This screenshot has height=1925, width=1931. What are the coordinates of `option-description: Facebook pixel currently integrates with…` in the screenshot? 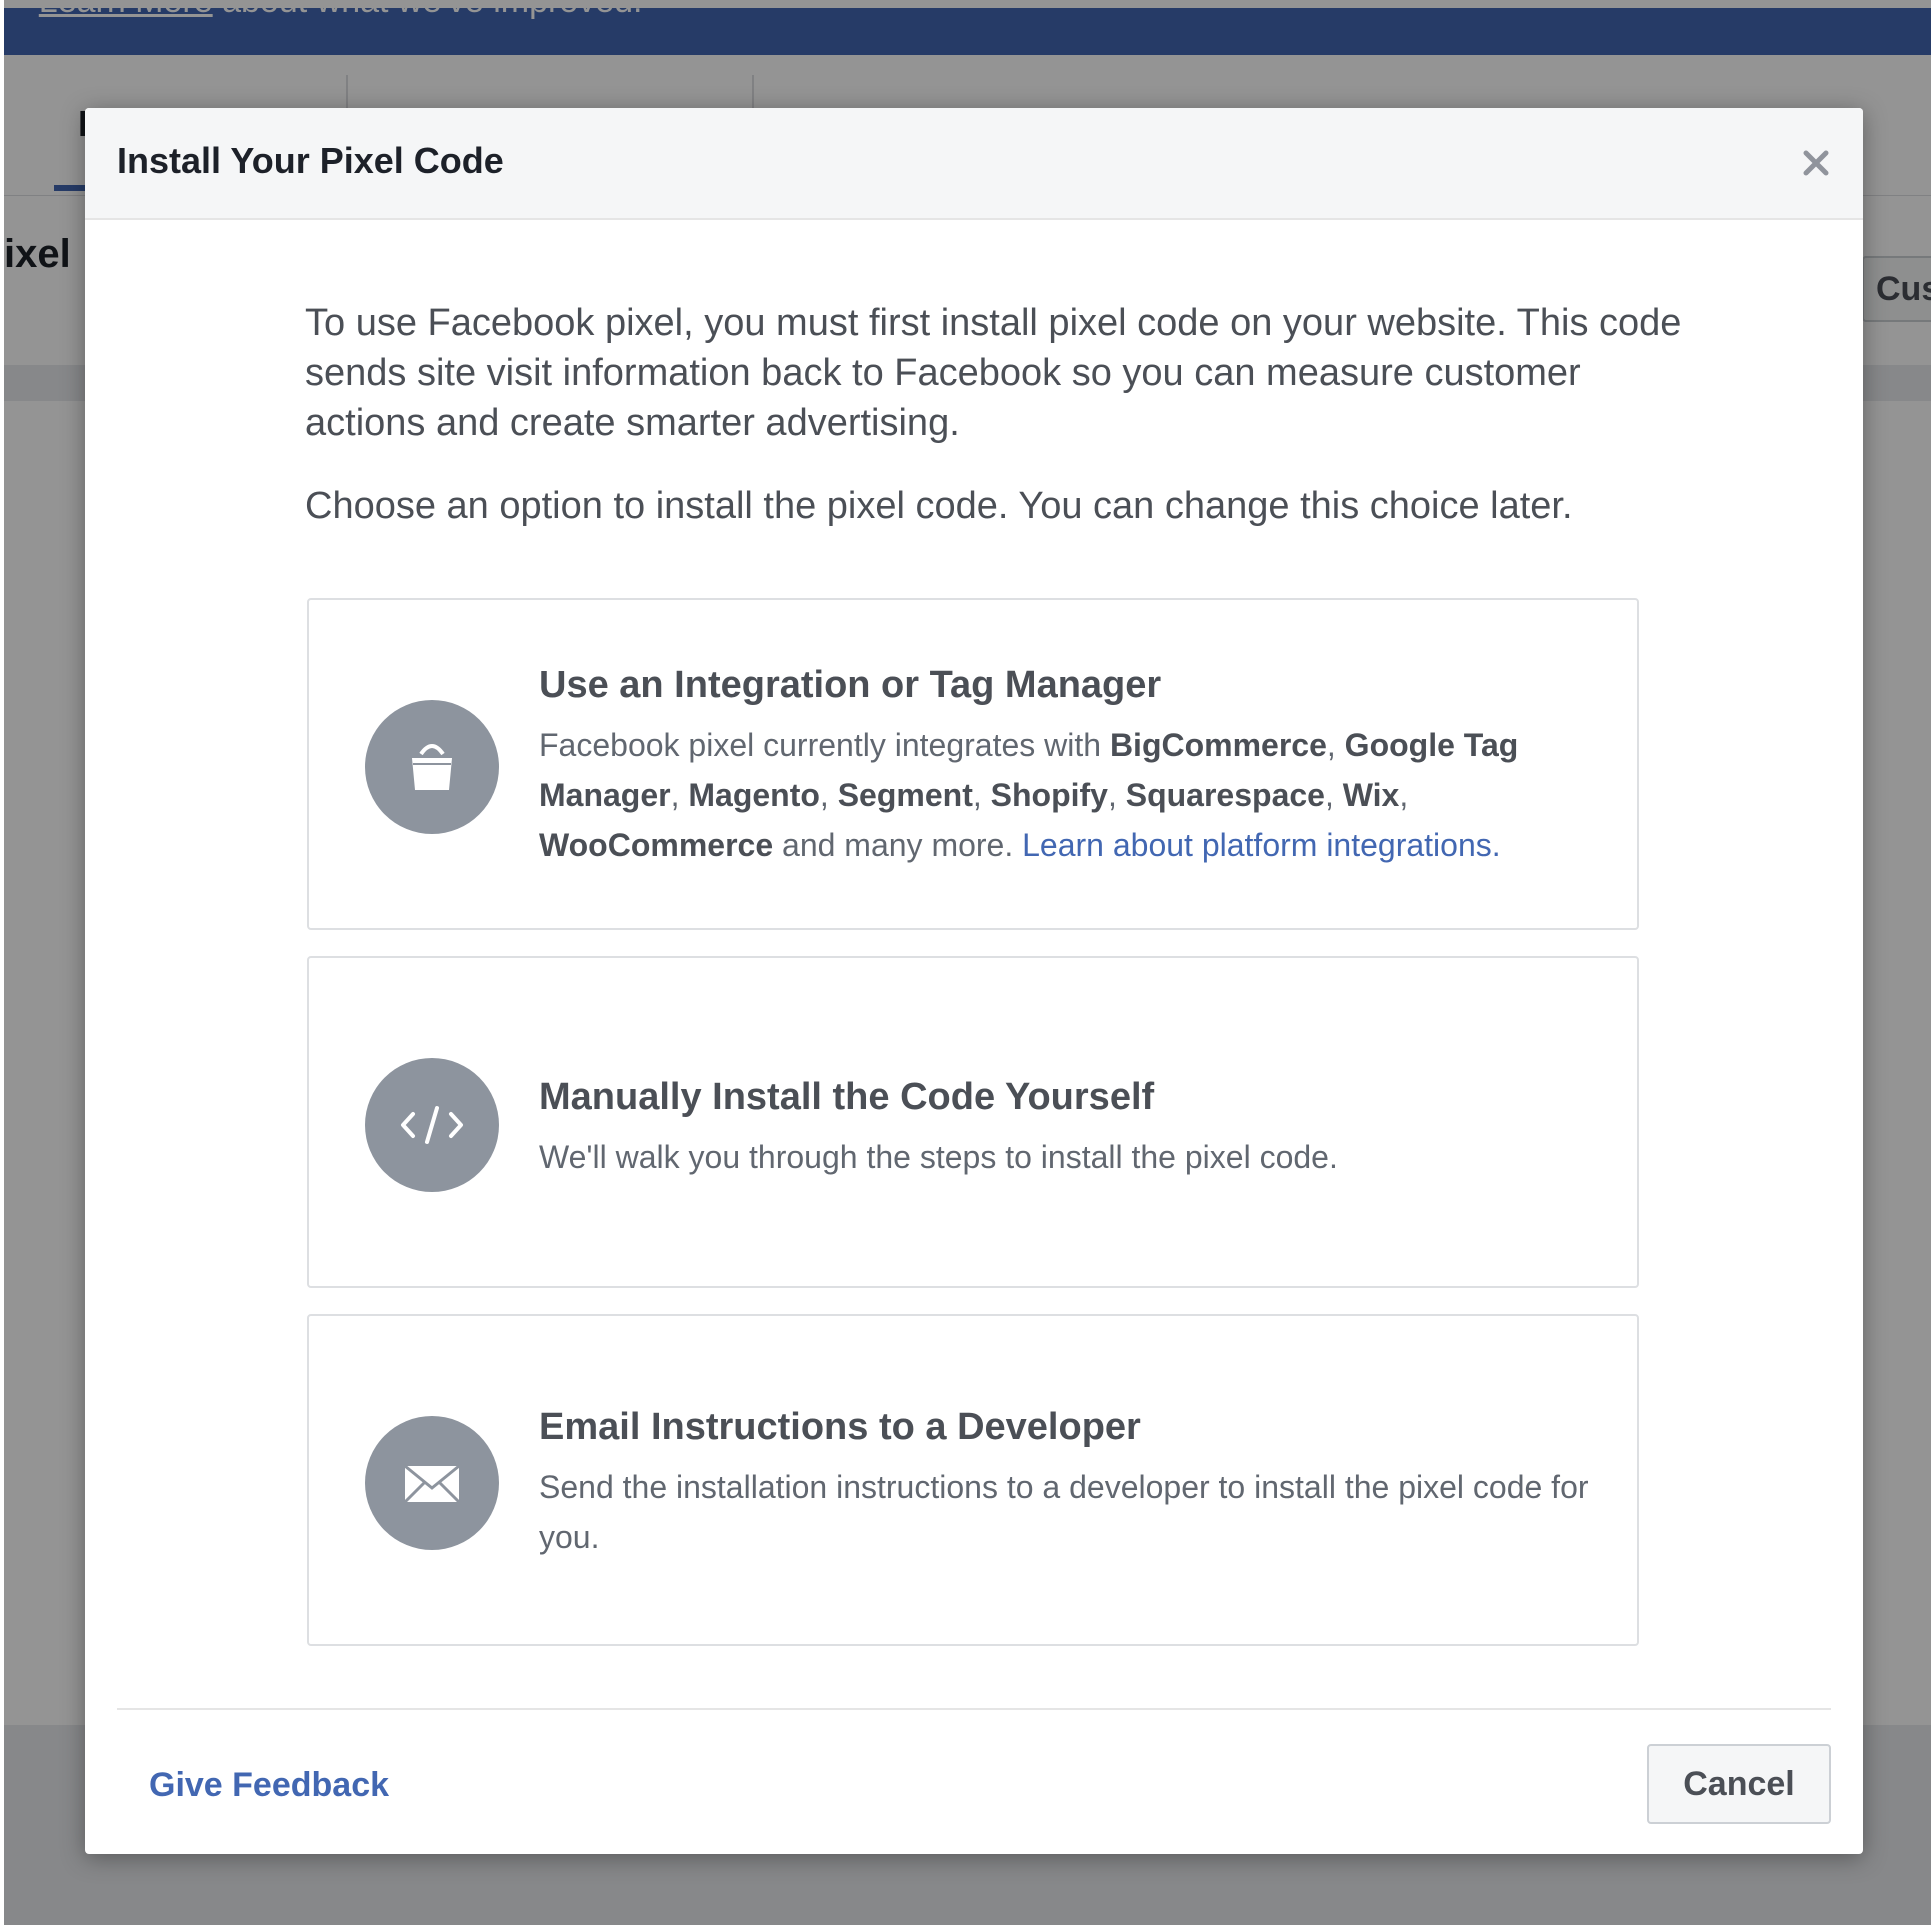 It's located at (1029, 795).